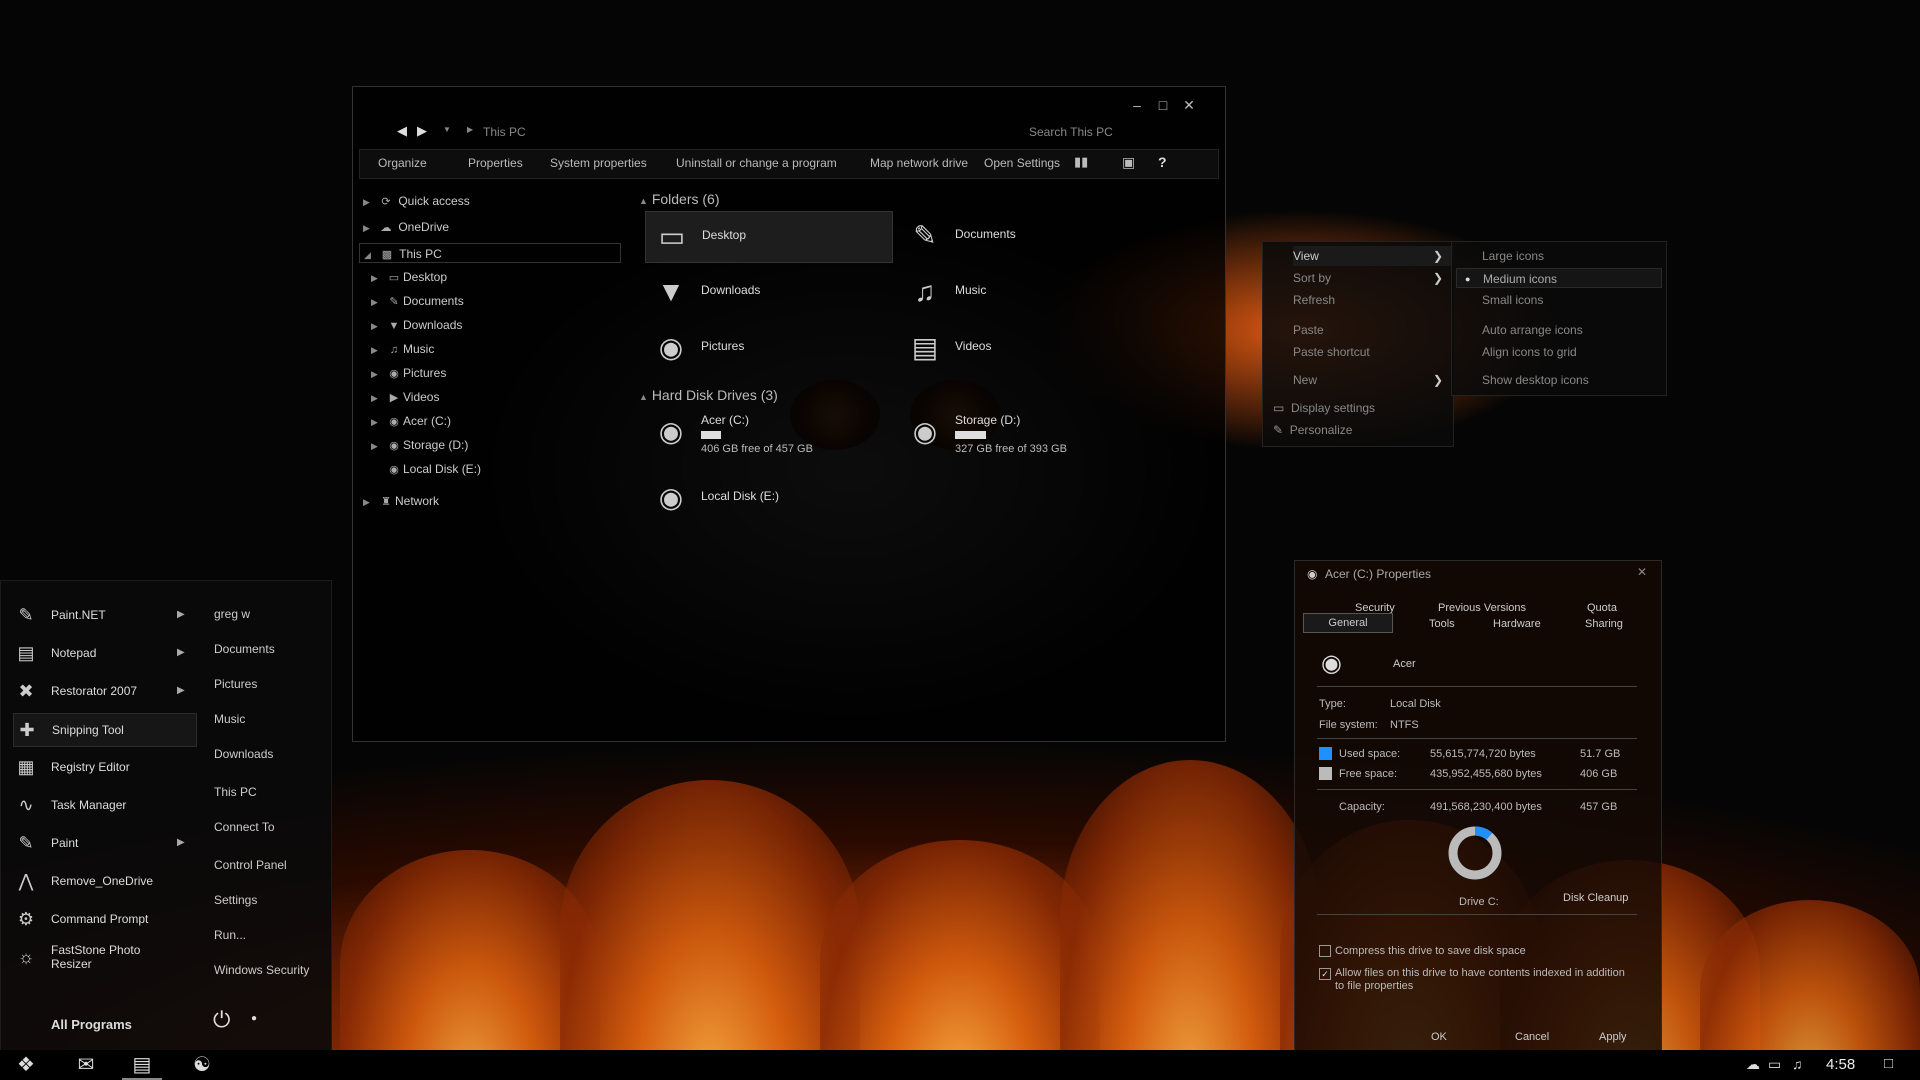  What do you see at coordinates (1439, 1037) in the screenshot?
I see `ok-button: OK` at bounding box center [1439, 1037].